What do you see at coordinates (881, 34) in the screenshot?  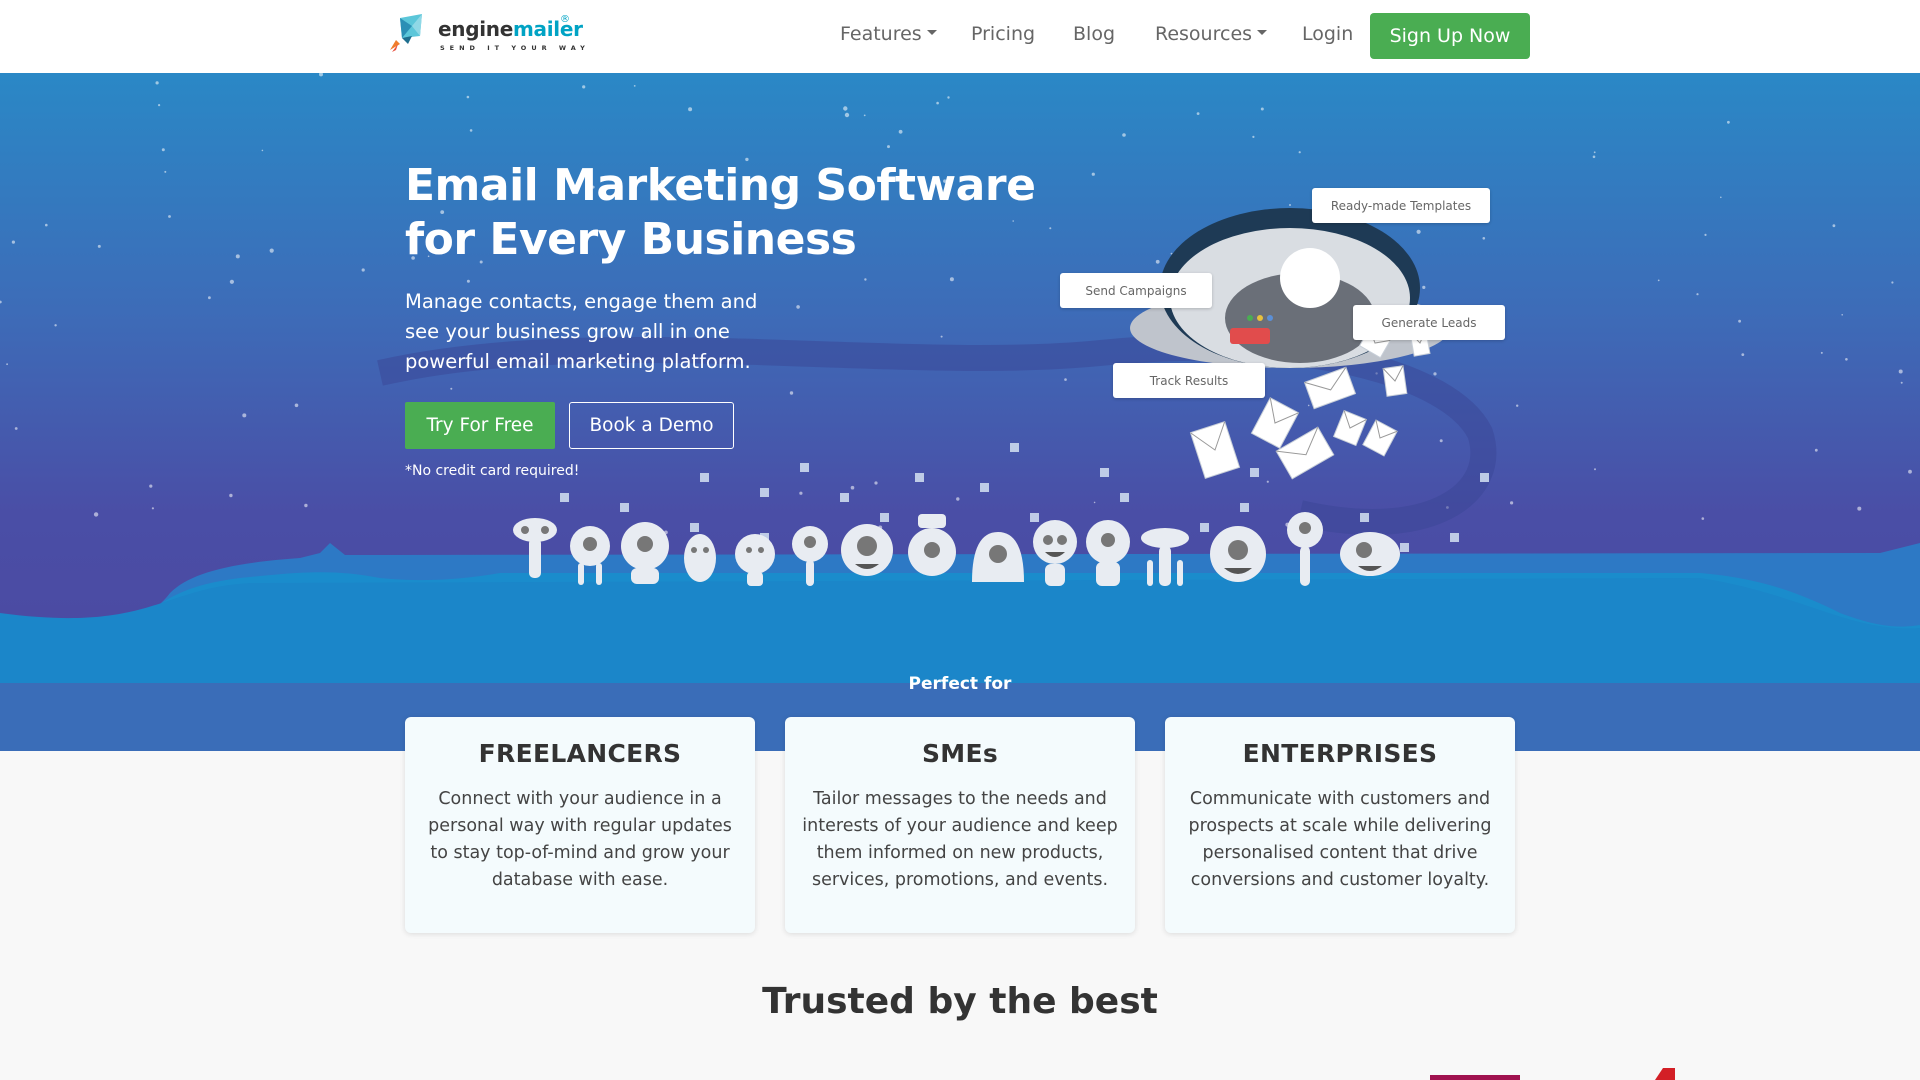 I see `nav-features-label: Features` at bounding box center [881, 34].